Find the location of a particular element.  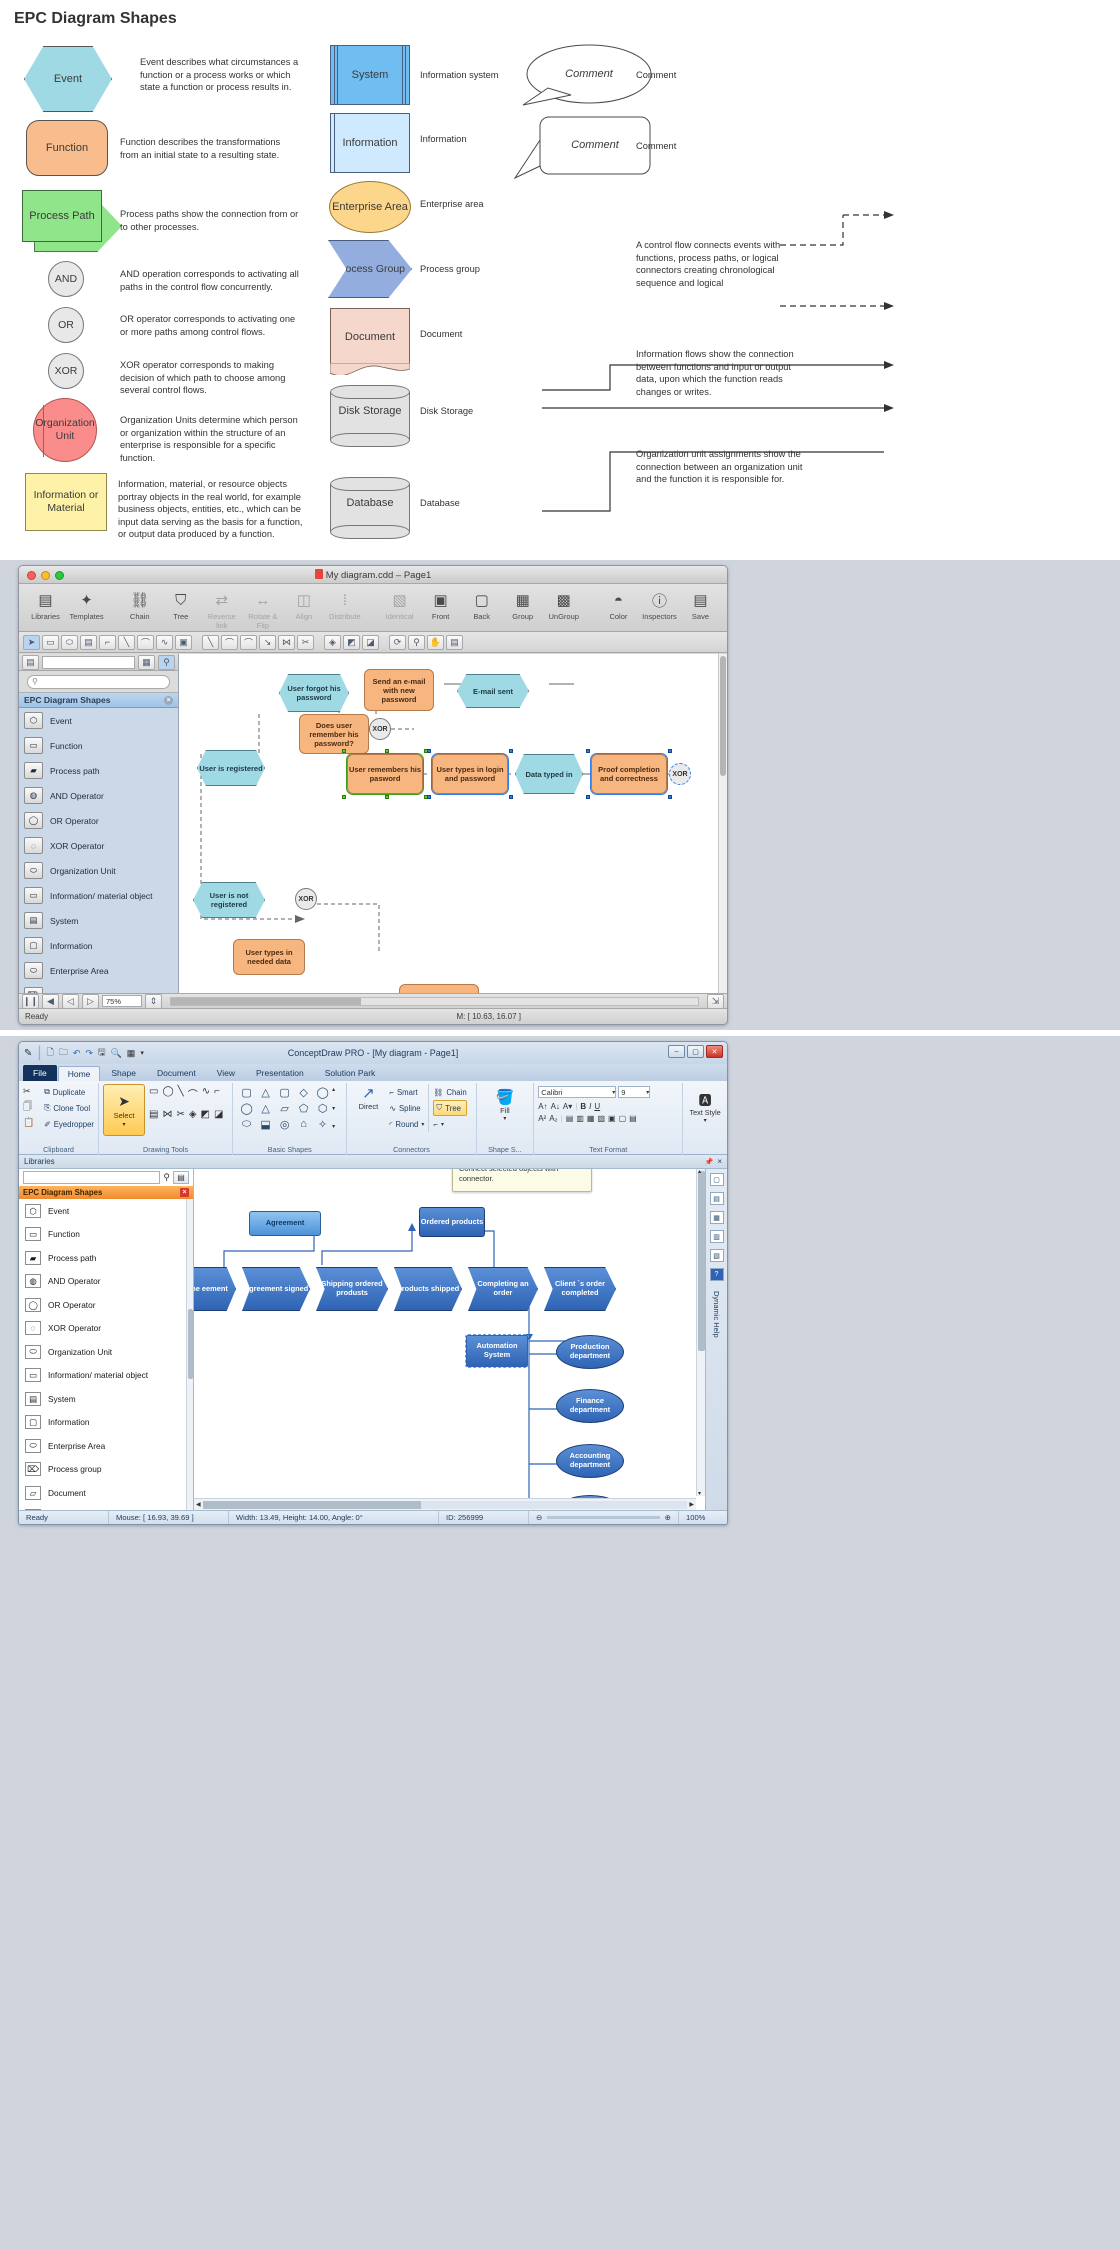

close-icon: × is located at coordinates (719, 1161).